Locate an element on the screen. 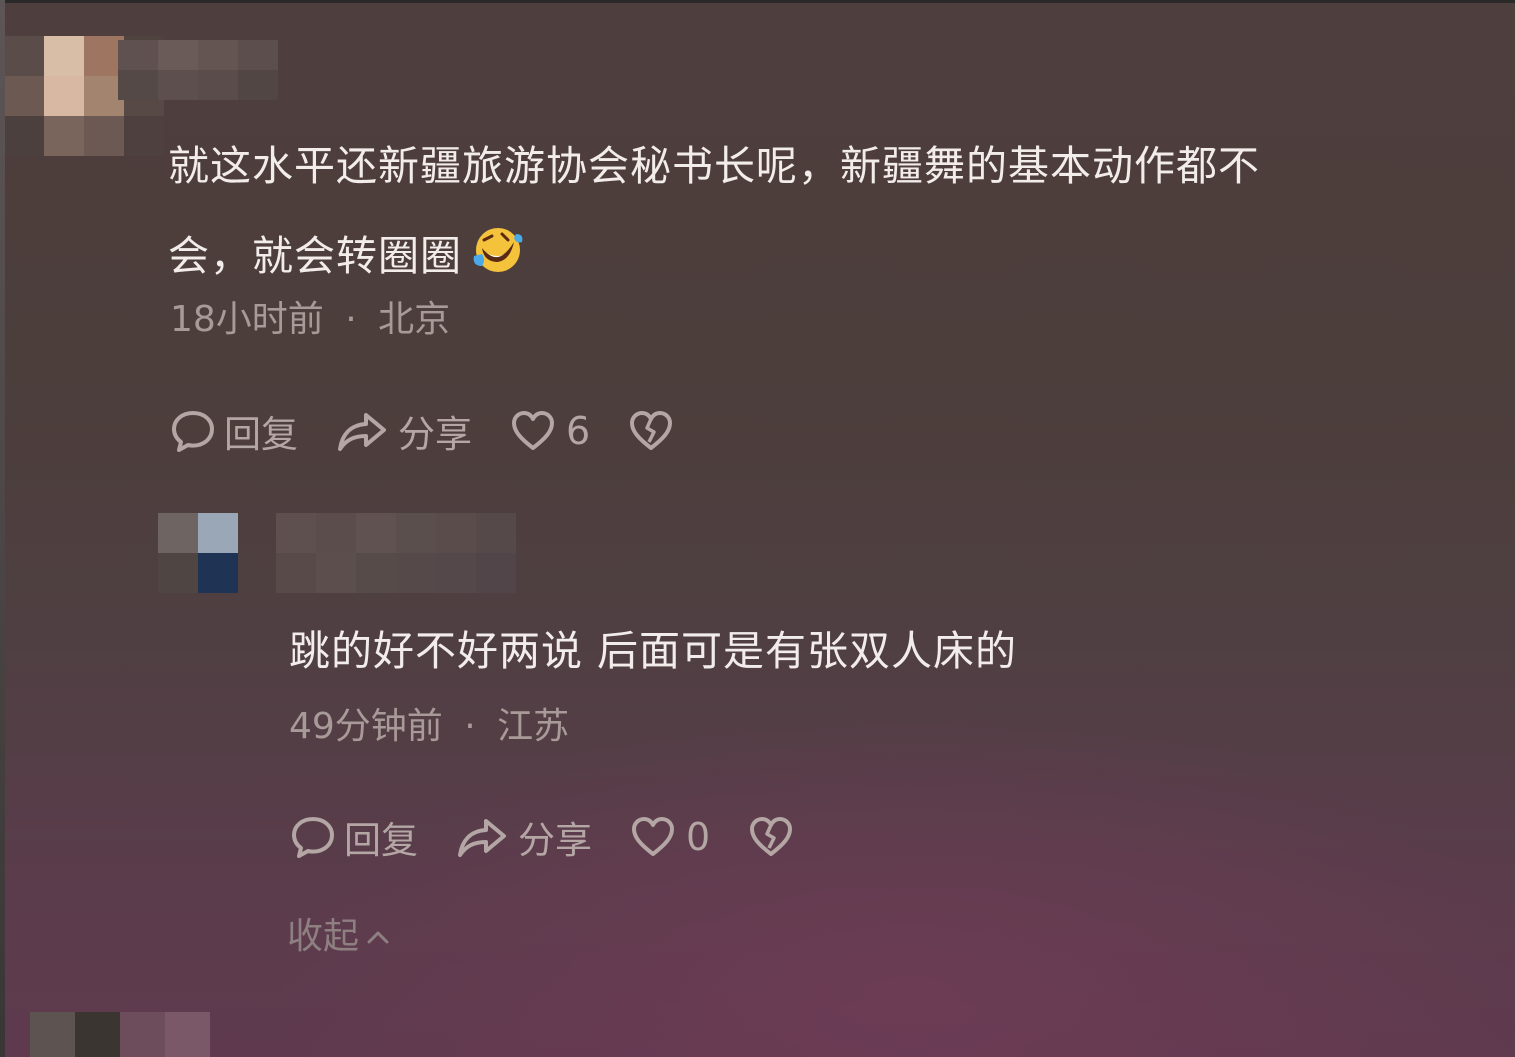 The image size is (1515, 1057). like-count: 0 is located at coordinates (698, 837).